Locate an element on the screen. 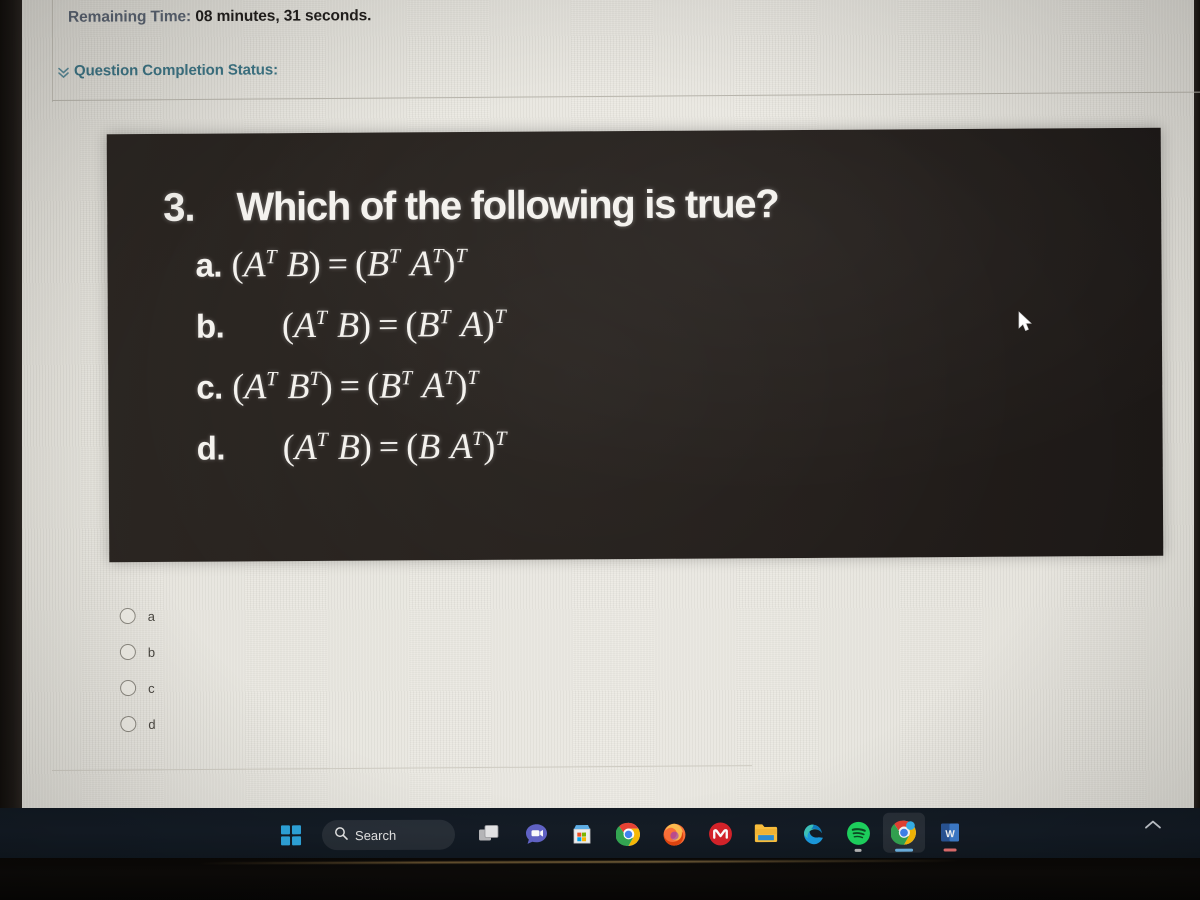 This screenshot has height=900, width=1200. start-button is located at coordinates (291, 835).